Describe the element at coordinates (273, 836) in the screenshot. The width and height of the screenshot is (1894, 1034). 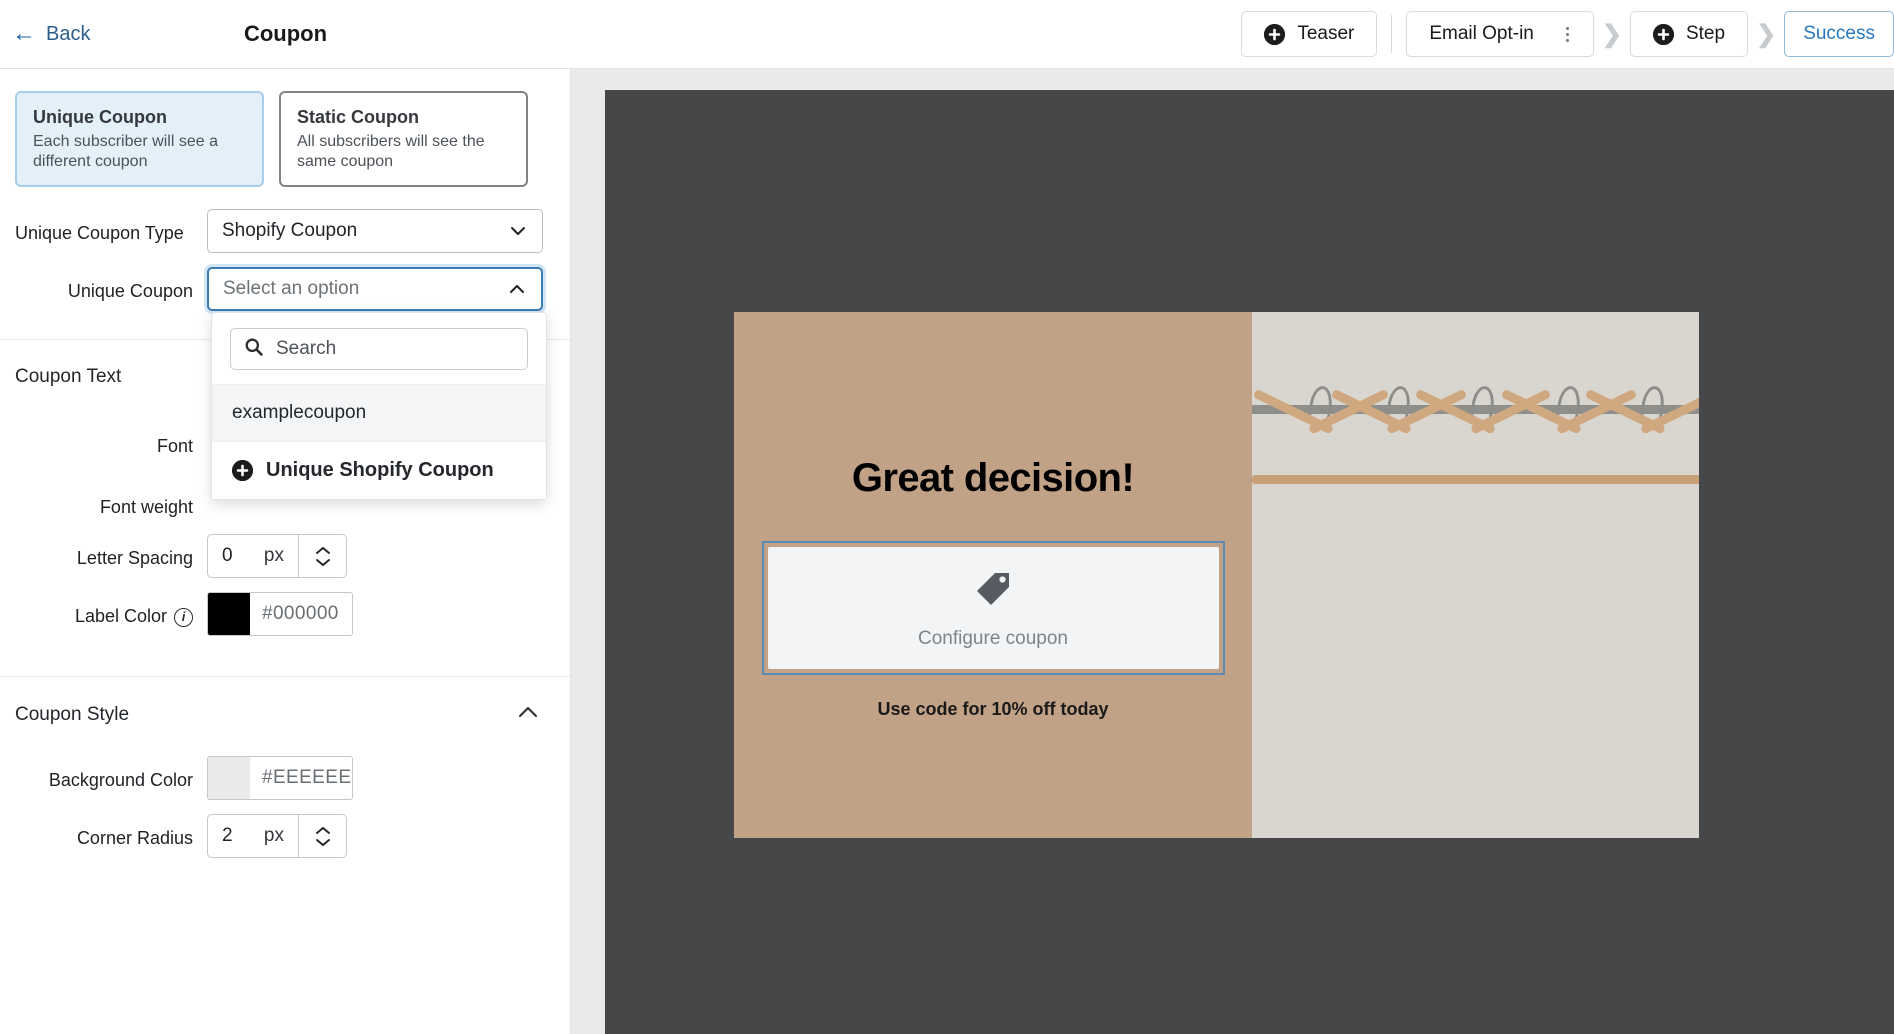
I see `corner-radius-unit: px` at that location.